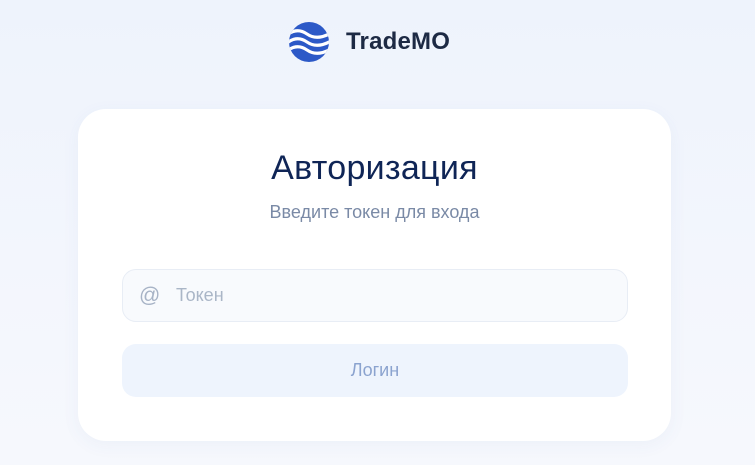 The height and width of the screenshot is (465, 755). What do you see at coordinates (375, 370) in the screenshot?
I see `login-button: Логин` at bounding box center [375, 370].